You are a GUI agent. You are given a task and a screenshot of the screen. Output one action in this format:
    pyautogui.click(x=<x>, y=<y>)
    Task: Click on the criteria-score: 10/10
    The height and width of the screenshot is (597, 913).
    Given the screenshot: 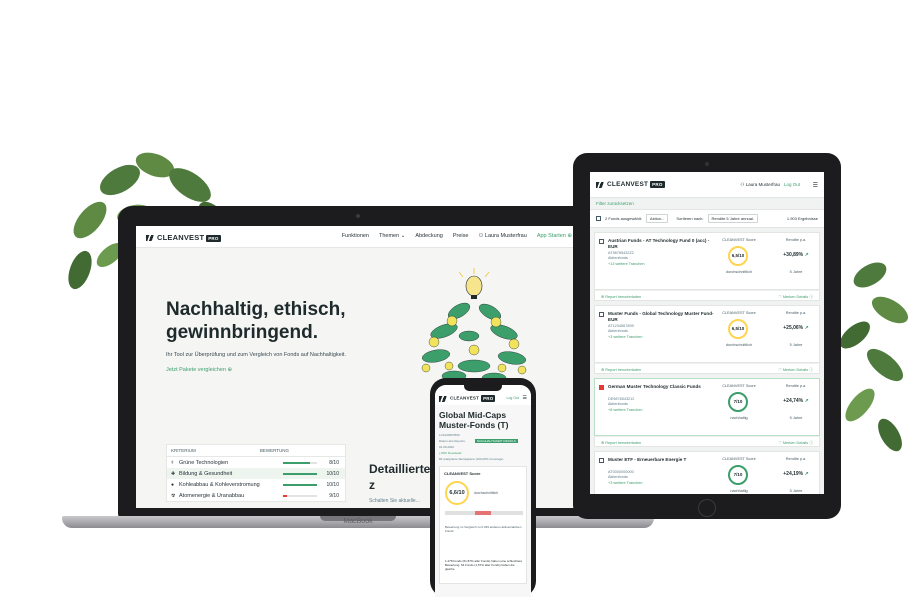 What is the action you would take?
    pyautogui.click(x=332, y=473)
    